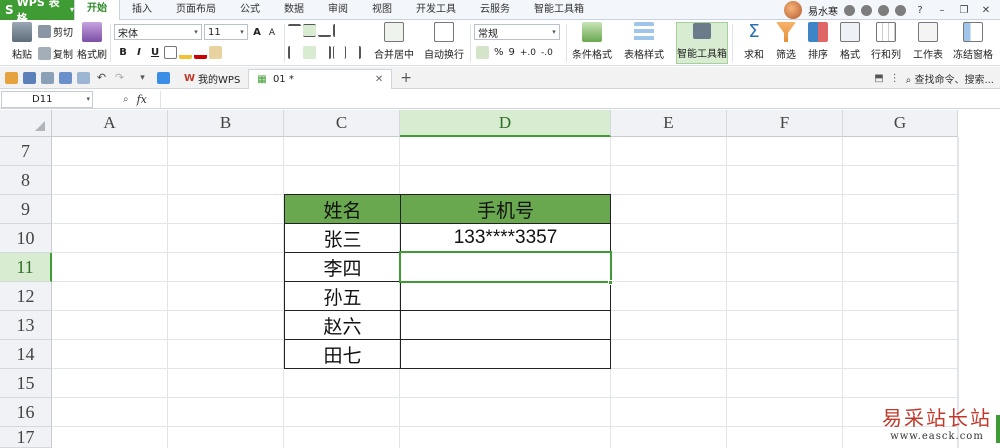 Image resolution: width=1000 pixels, height=448 pixels. What do you see at coordinates (26, 383) in the screenshot?
I see `row-header-15: 15` at bounding box center [26, 383].